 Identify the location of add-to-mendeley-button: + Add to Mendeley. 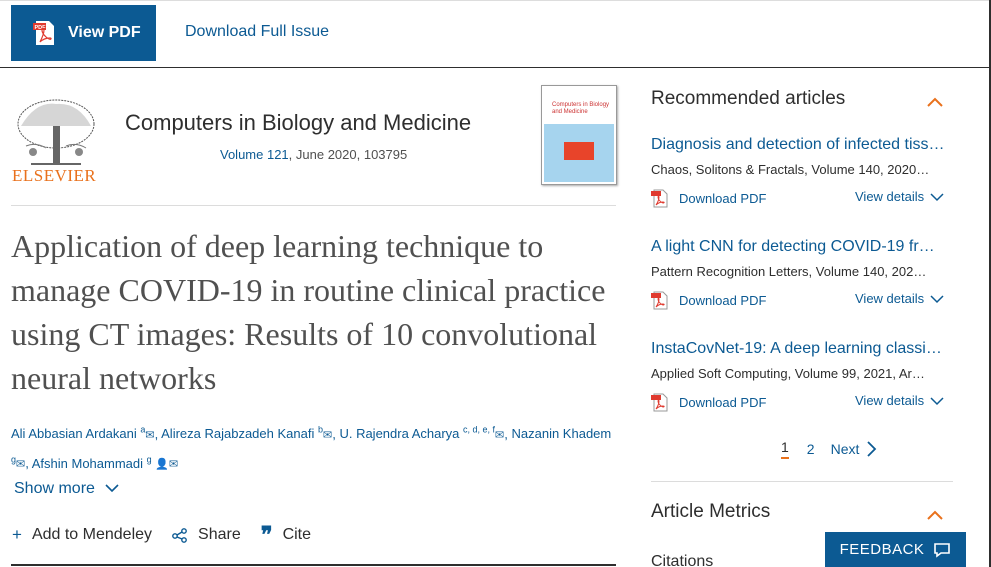
(82, 535).